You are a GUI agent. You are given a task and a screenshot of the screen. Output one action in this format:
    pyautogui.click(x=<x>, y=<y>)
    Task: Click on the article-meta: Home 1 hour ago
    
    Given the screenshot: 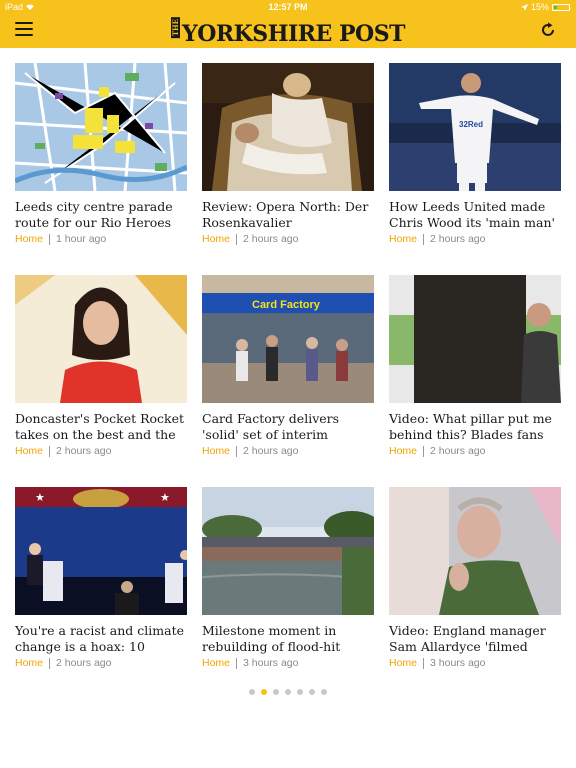 What is the action you would take?
    pyautogui.click(x=101, y=239)
    